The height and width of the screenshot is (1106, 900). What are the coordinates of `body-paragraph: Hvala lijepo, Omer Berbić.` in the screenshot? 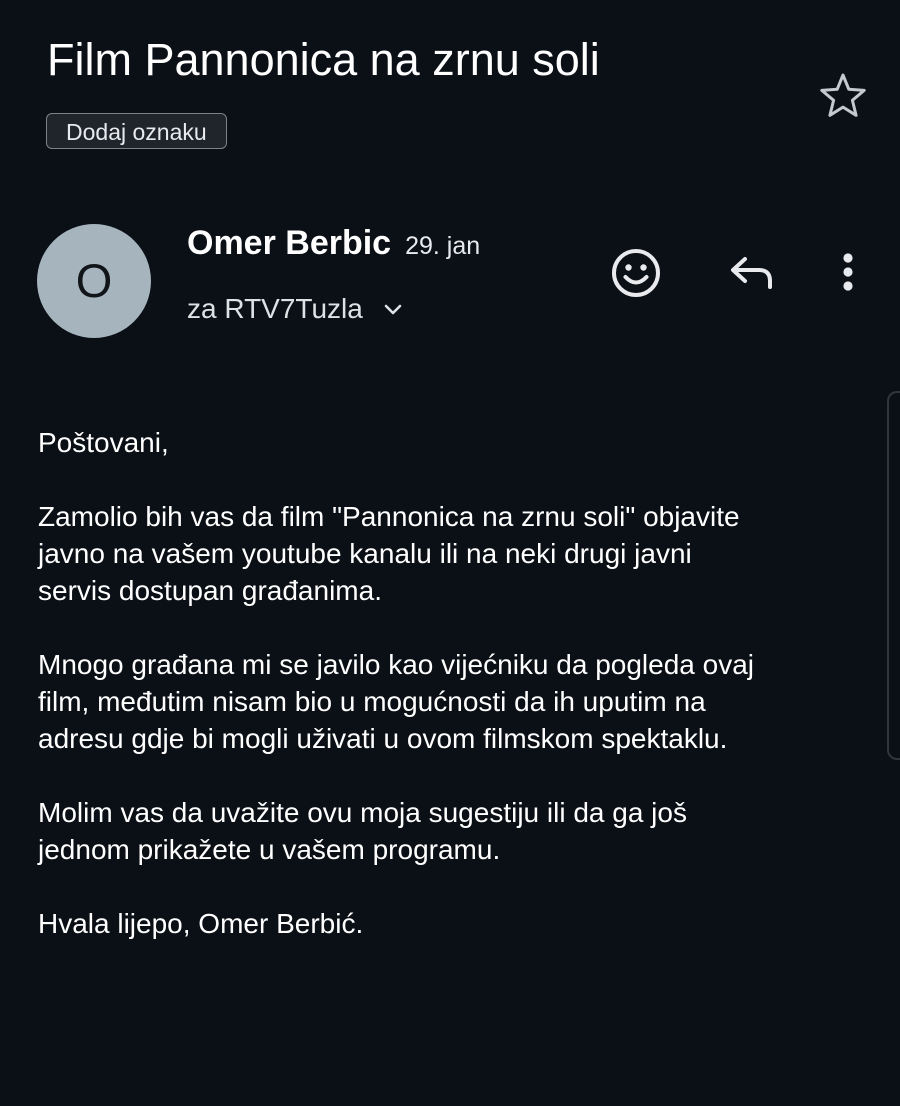 It's located at (201, 923).